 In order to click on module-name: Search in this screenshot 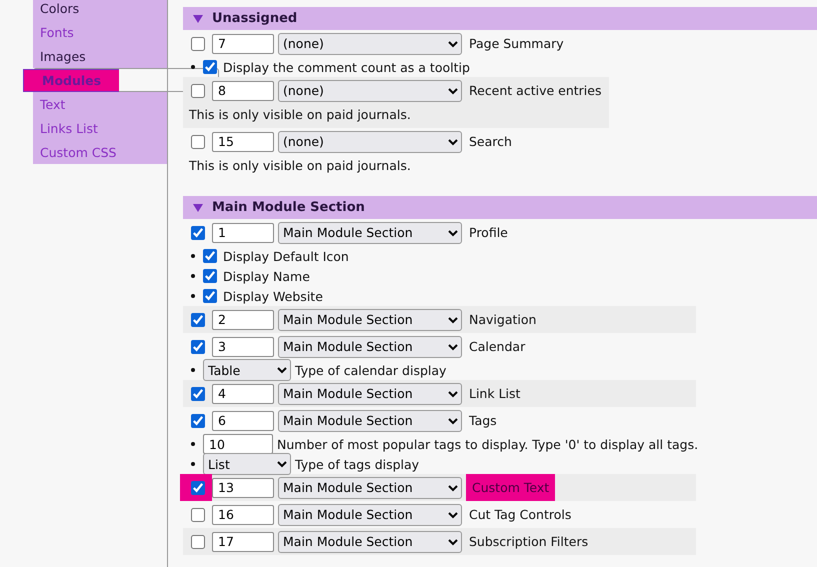, I will do `click(490, 142)`.